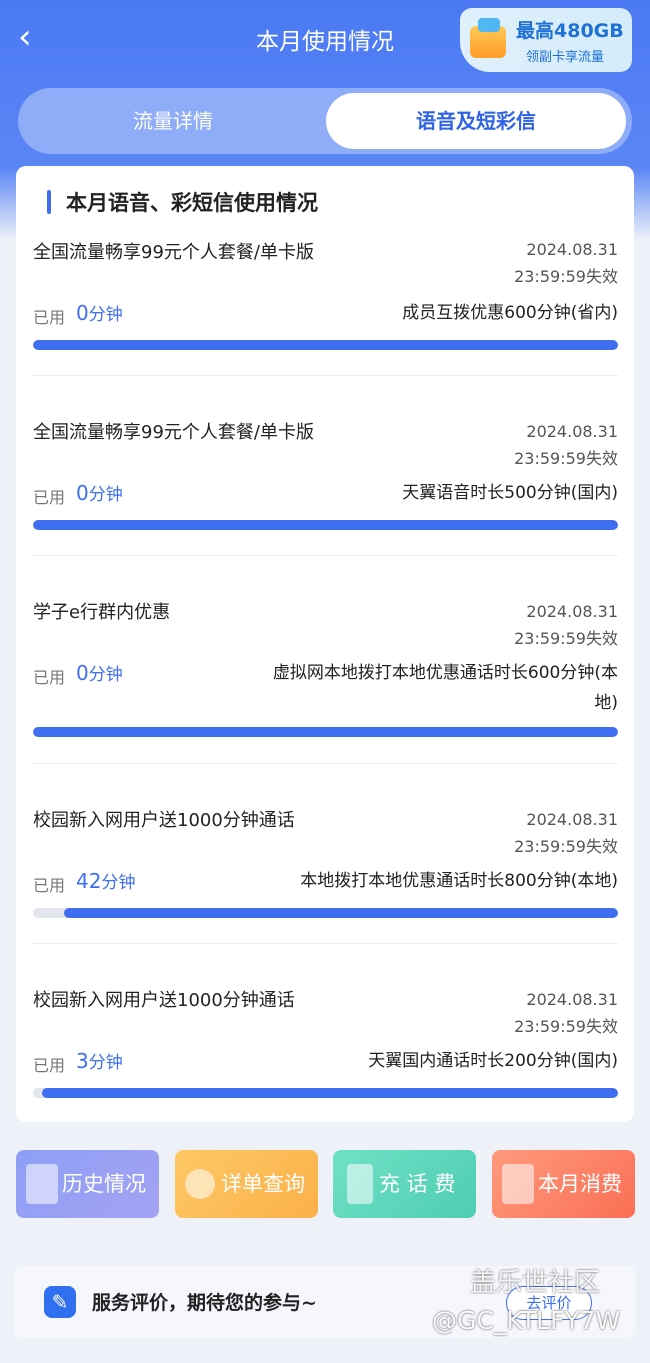  What do you see at coordinates (49, 202) in the screenshot?
I see `section-accent-bar` at bounding box center [49, 202].